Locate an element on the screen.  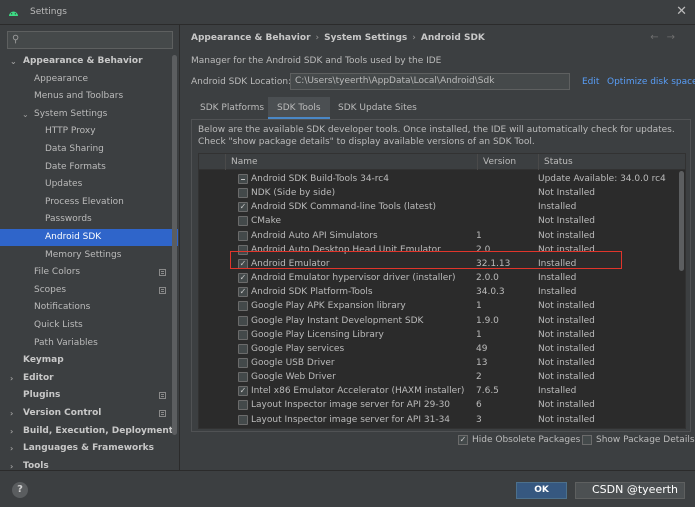
column-header-name: Name is located at coordinates (351, 162).